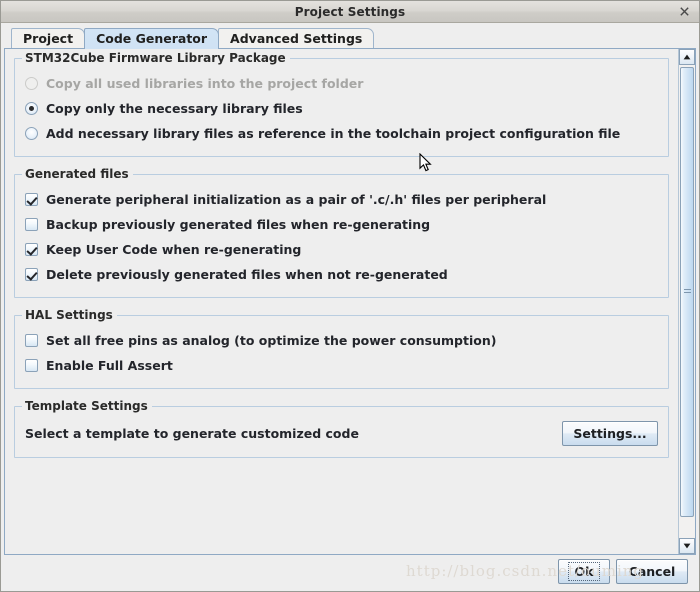 The height and width of the screenshot is (592, 700). Describe the element at coordinates (350, 571) in the screenshot. I see `dialog-footer: Ok Cancel` at that location.